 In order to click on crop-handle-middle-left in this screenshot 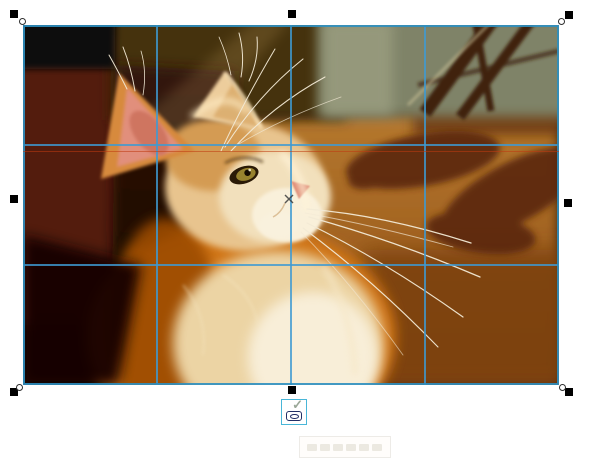, I will do `click(14, 199)`.